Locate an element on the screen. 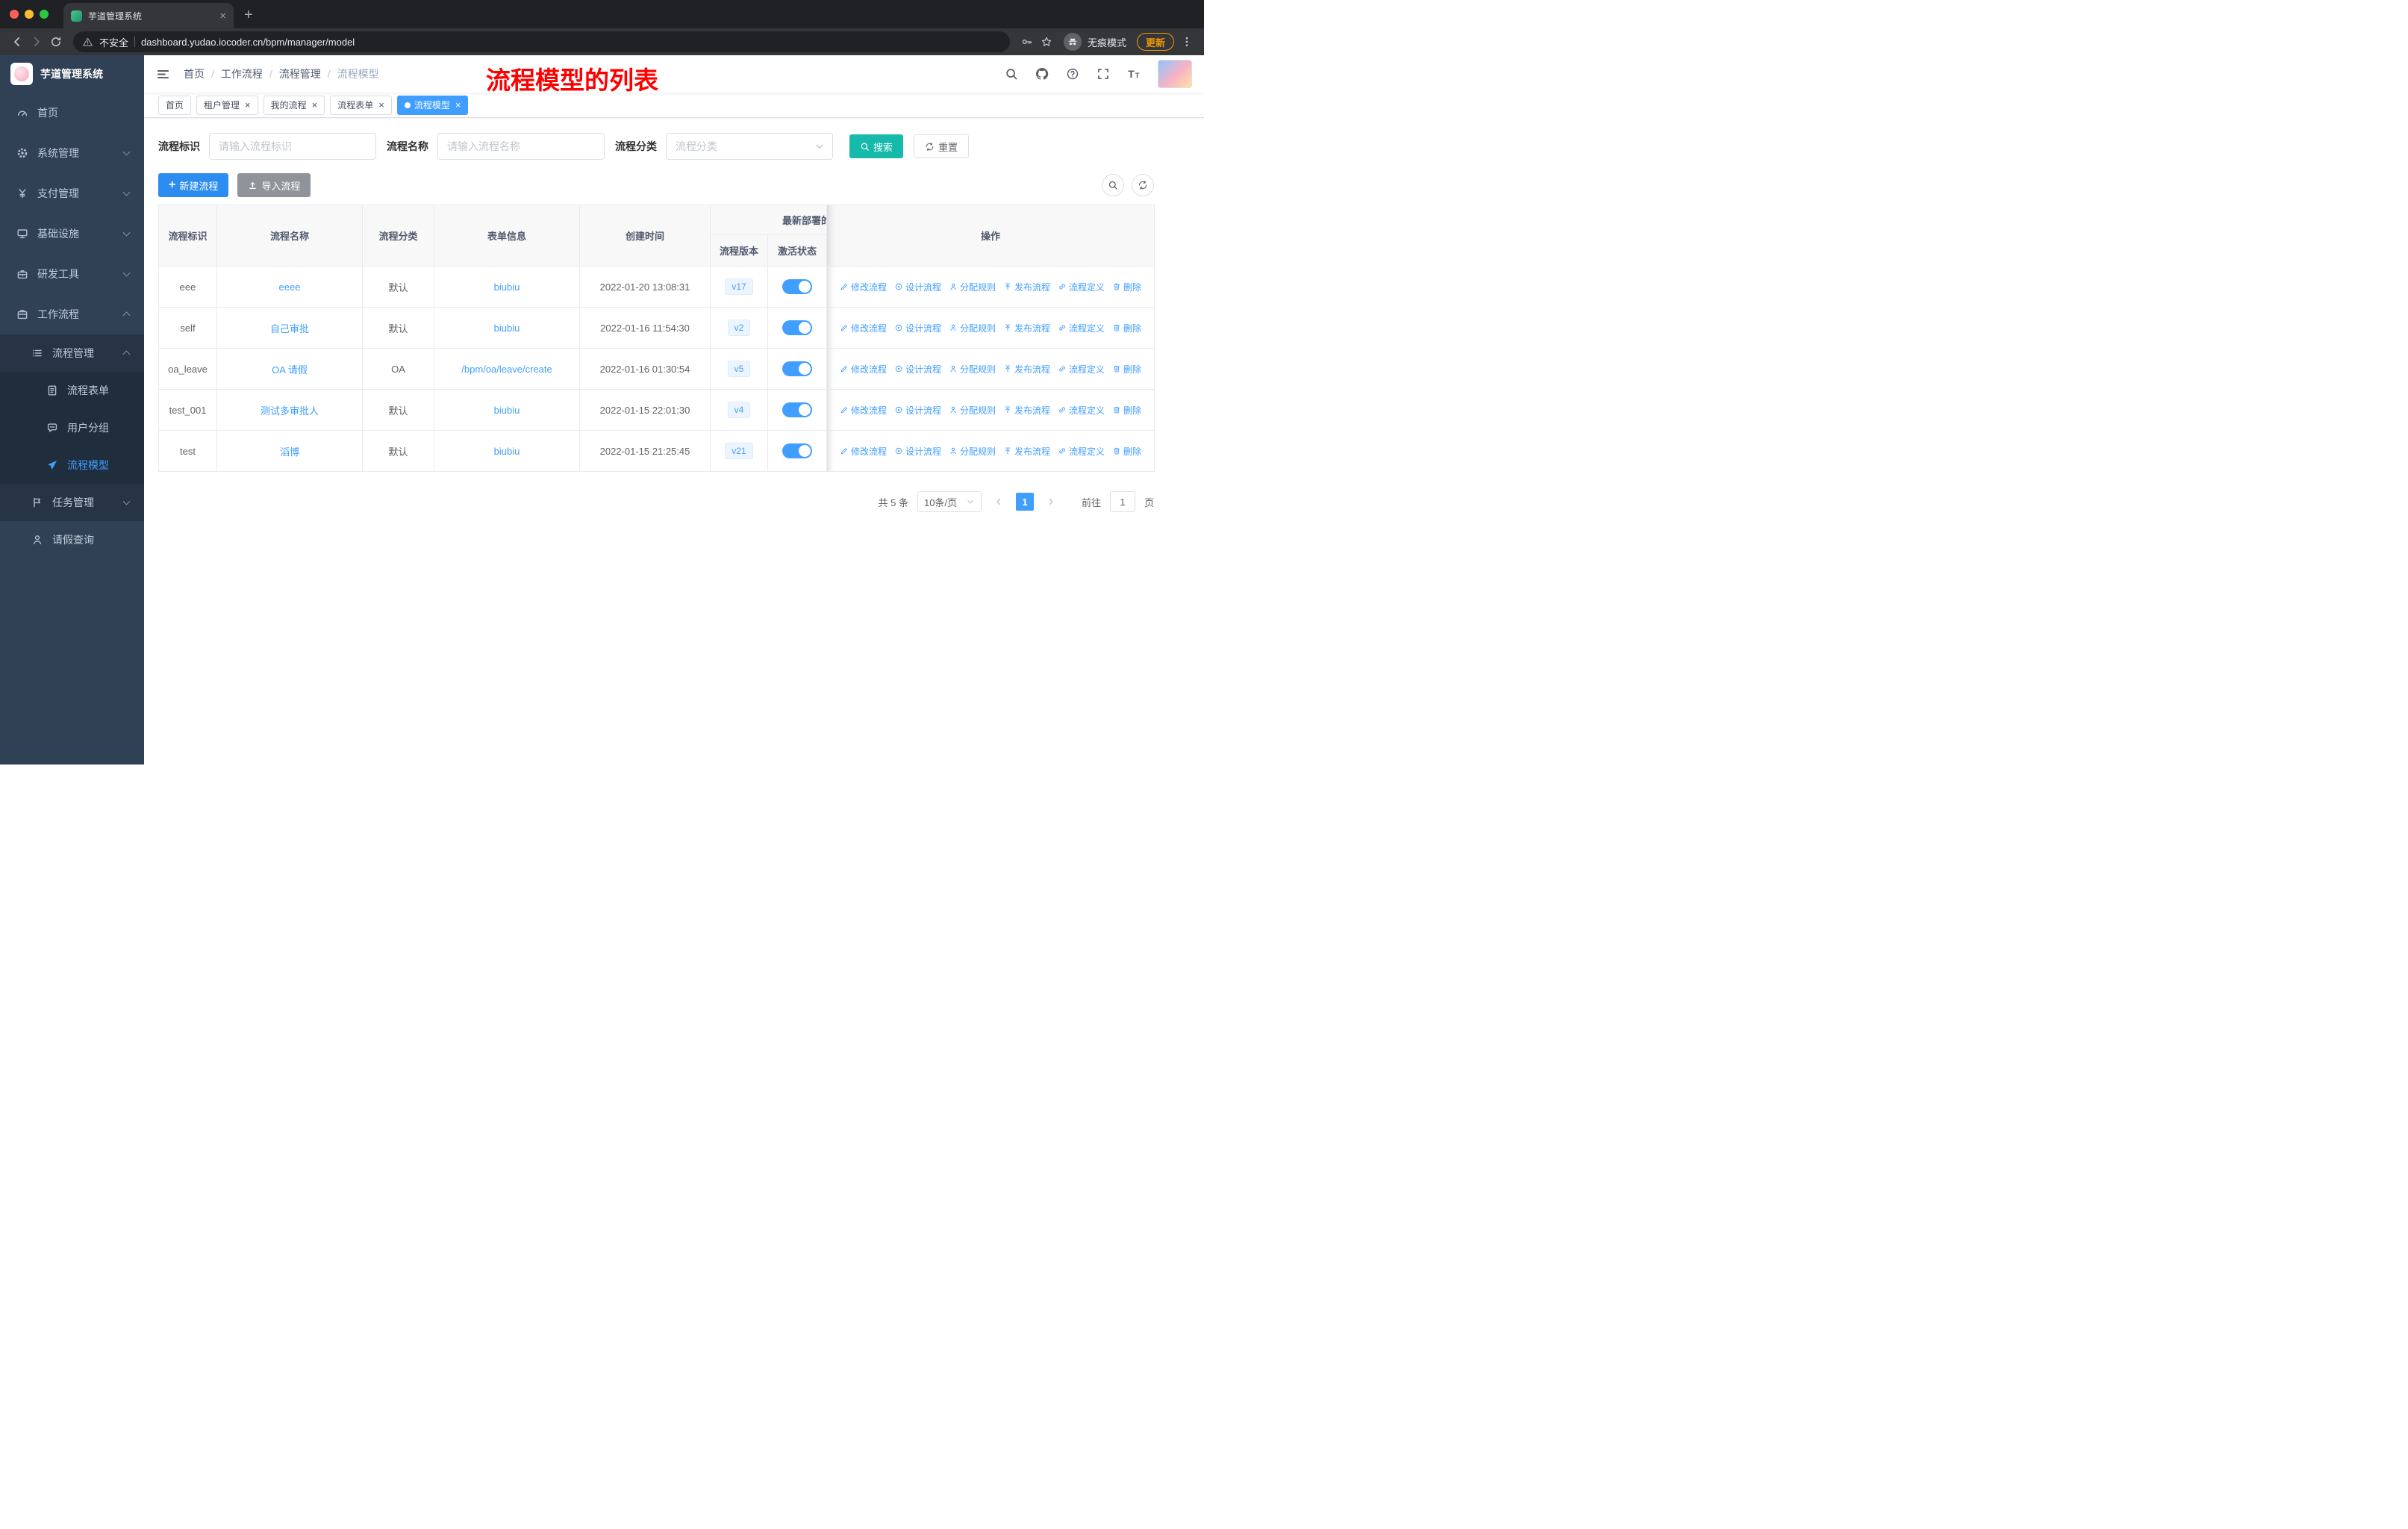 This screenshot has height=1529, width=2408. avatar is located at coordinates (1175, 74).